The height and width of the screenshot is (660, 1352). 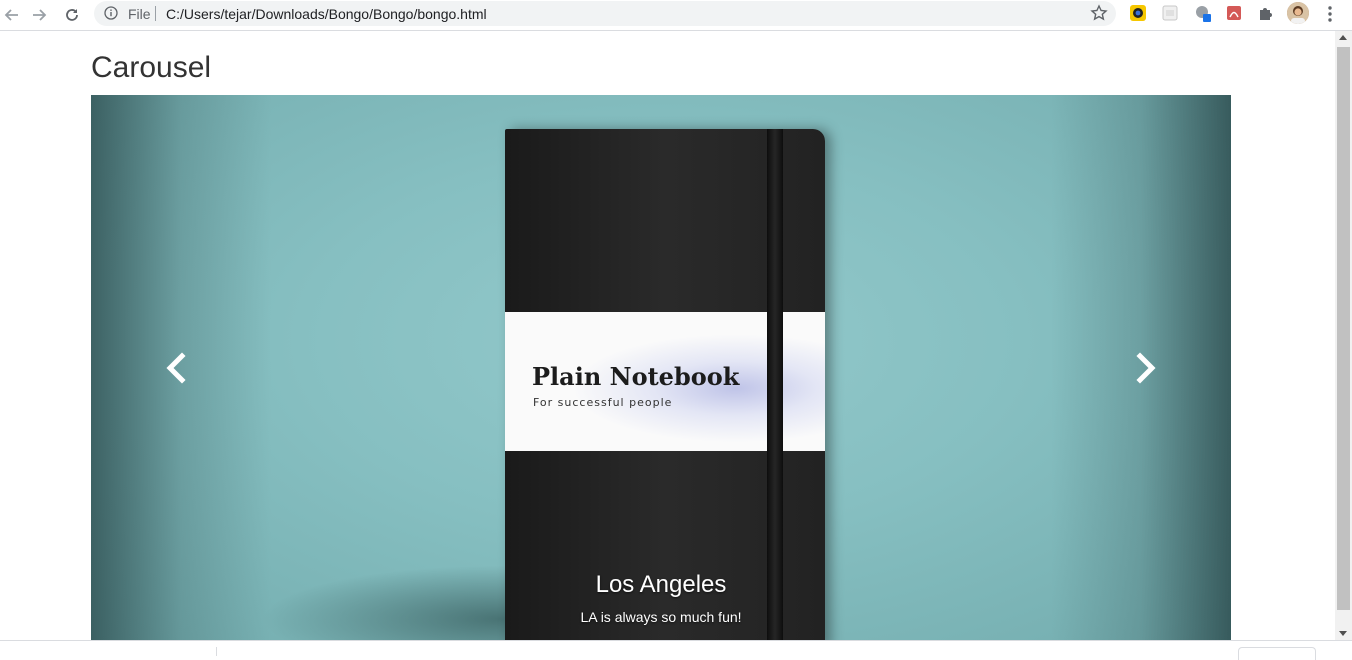 What do you see at coordinates (676, 650) in the screenshot?
I see `bottom-bar` at bounding box center [676, 650].